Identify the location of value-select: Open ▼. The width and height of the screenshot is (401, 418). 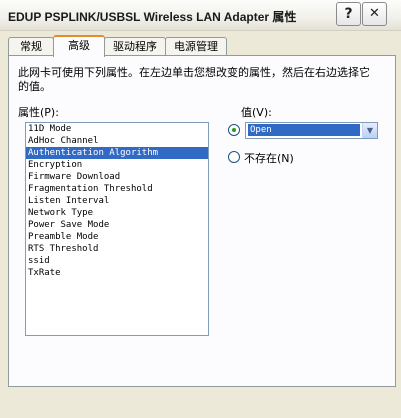
(311, 130).